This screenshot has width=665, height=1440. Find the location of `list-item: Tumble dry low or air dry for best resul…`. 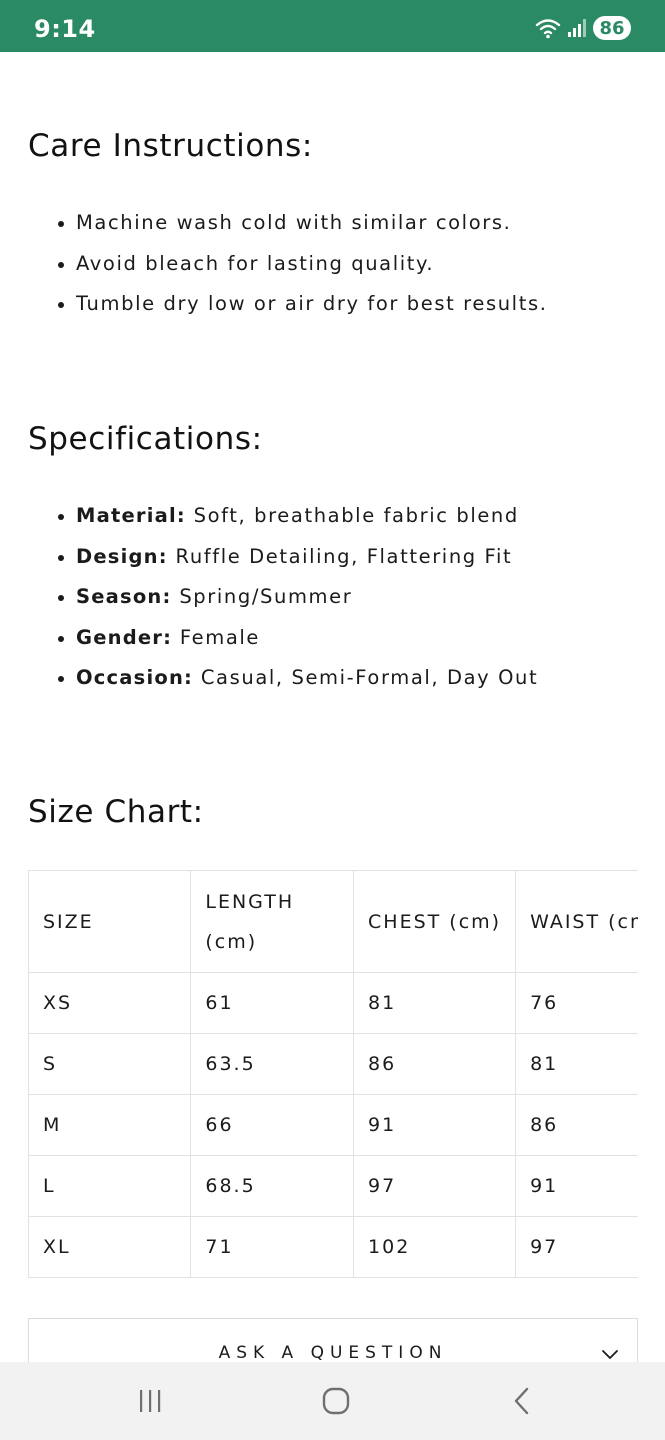

list-item: Tumble dry low or air dry for best resul… is located at coordinates (303, 310).